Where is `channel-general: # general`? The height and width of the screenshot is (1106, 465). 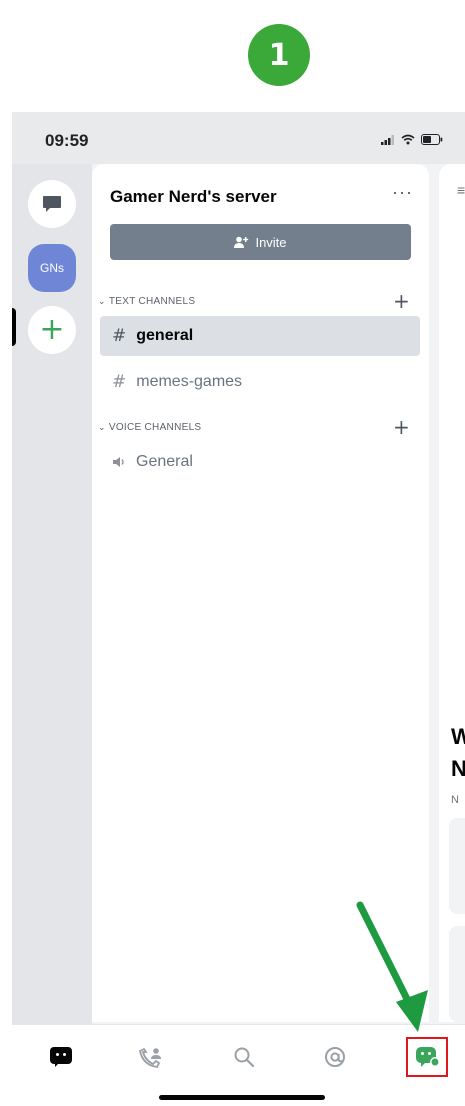
channel-general: # general is located at coordinates (260, 336).